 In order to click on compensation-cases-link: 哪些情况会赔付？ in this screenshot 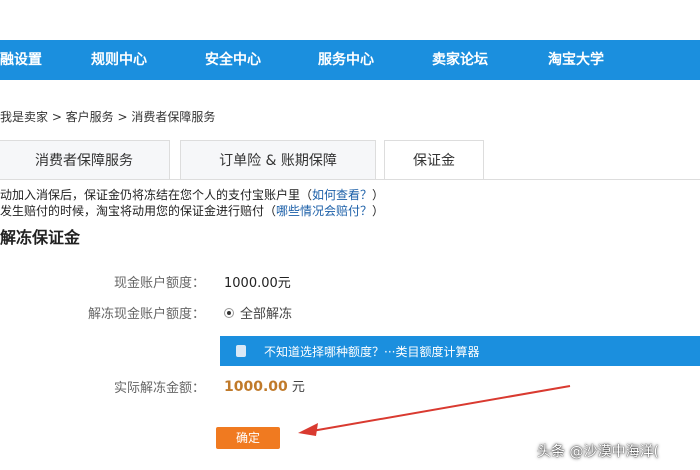, I will do `click(324, 211)`.